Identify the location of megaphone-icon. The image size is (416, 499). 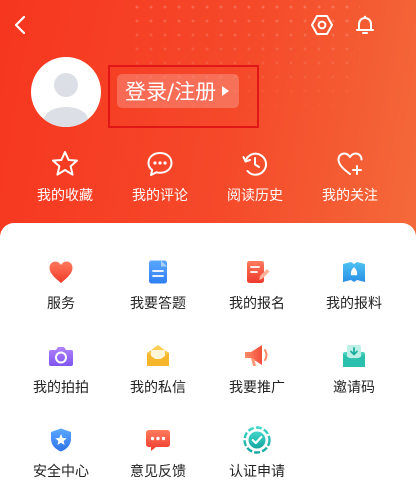
(256, 355).